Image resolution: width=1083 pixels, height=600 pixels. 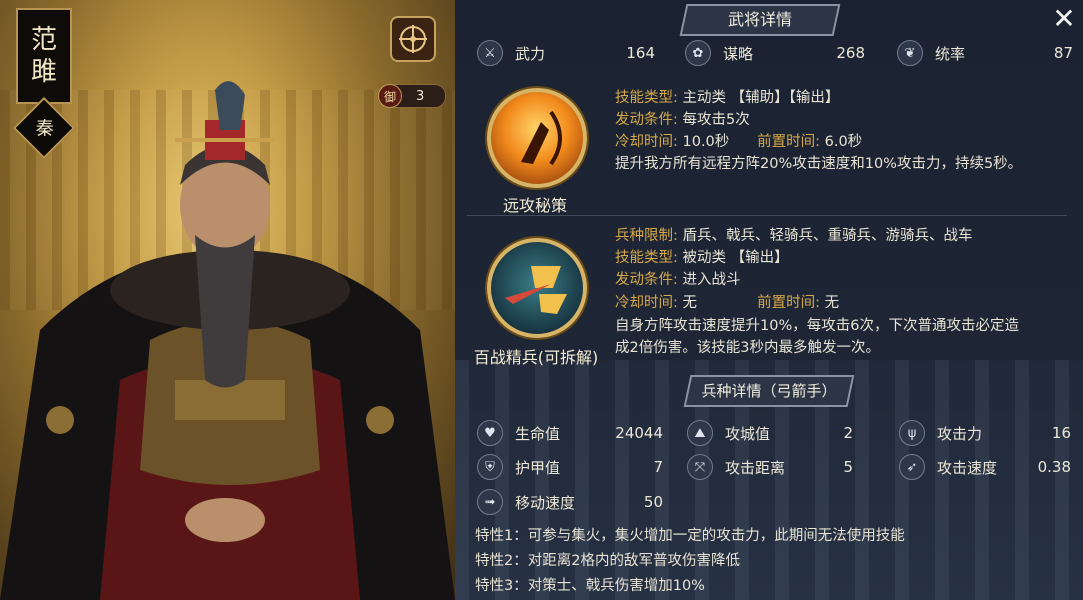 I want to click on range-icon: ⤧, so click(x=700, y=467).